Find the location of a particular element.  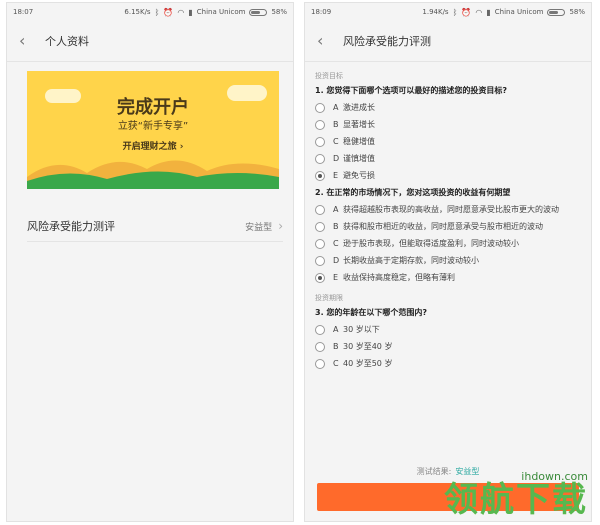

q1-option-a: A 激进成长 is located at coordinates (448, 107).